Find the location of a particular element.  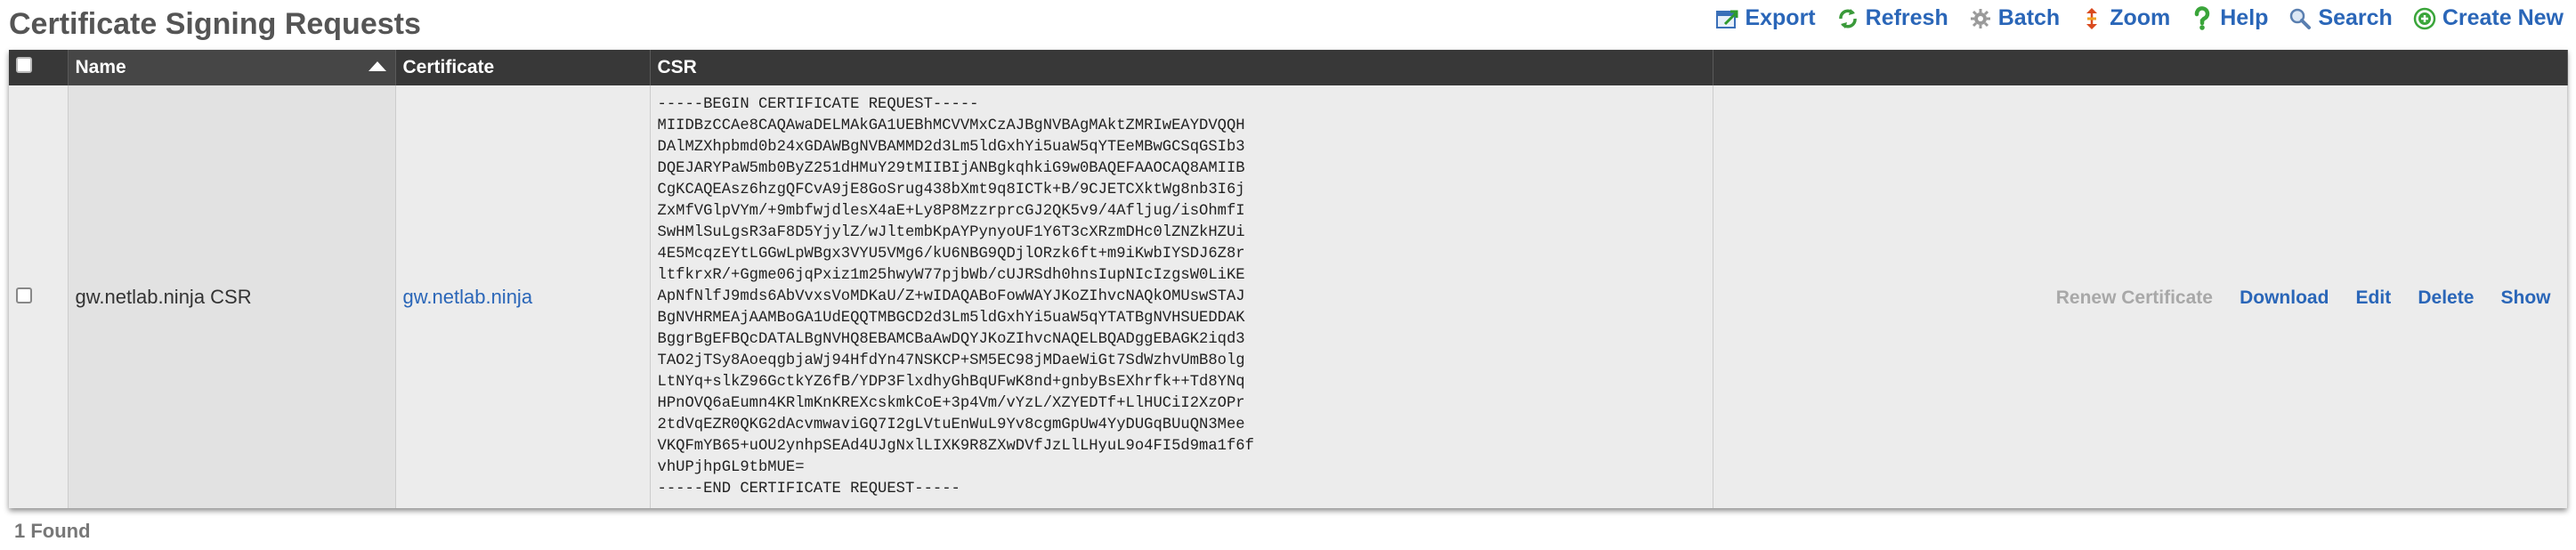

create-new-button: Create New is located at coordinates (2488, 18).